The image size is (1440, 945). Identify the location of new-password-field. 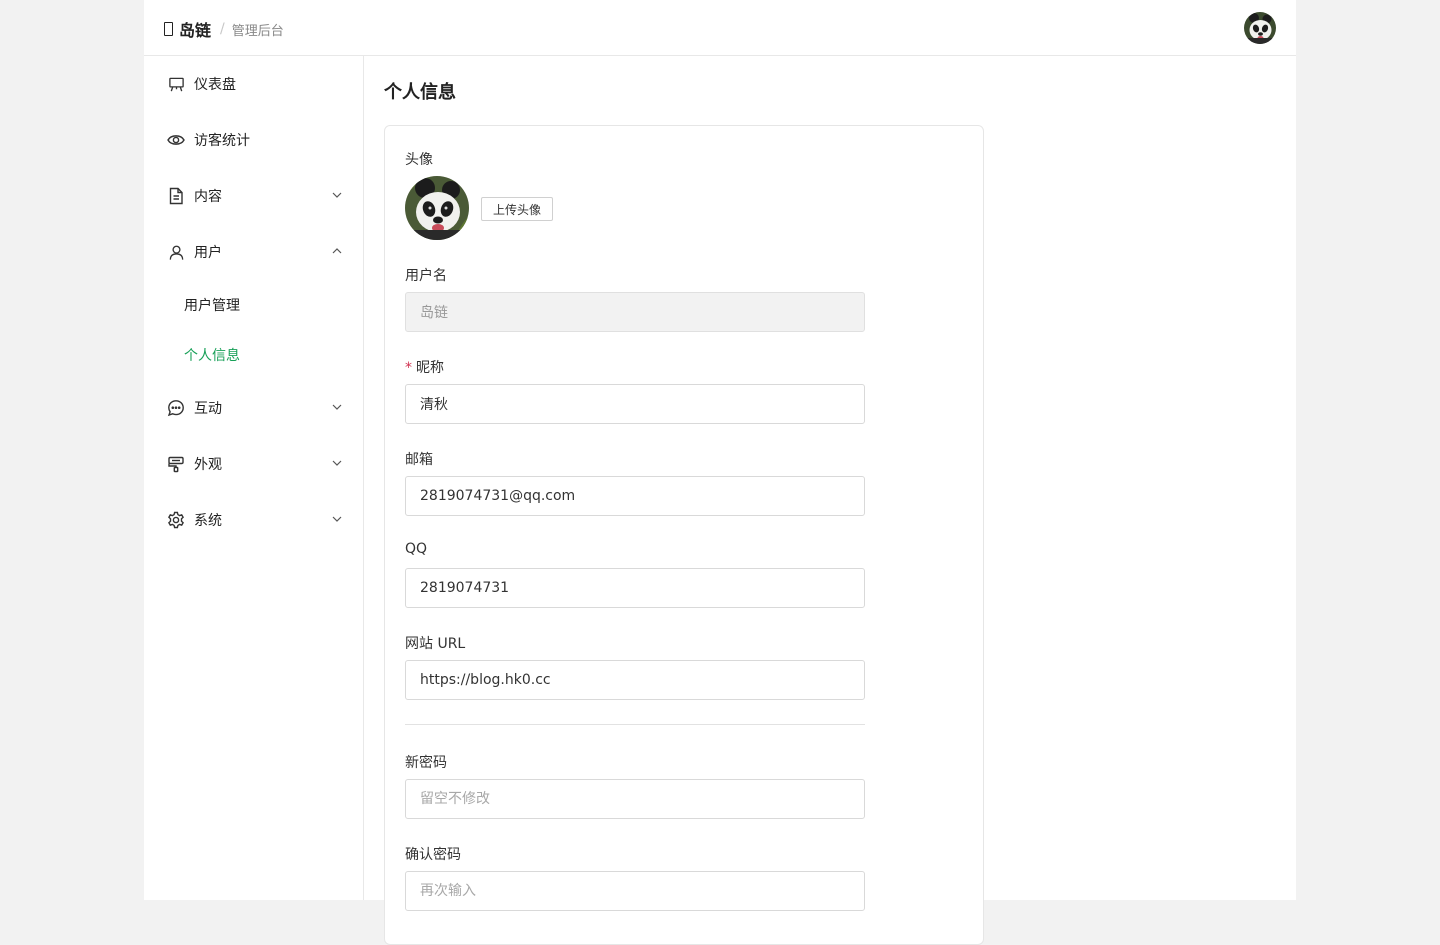
(635, 799).